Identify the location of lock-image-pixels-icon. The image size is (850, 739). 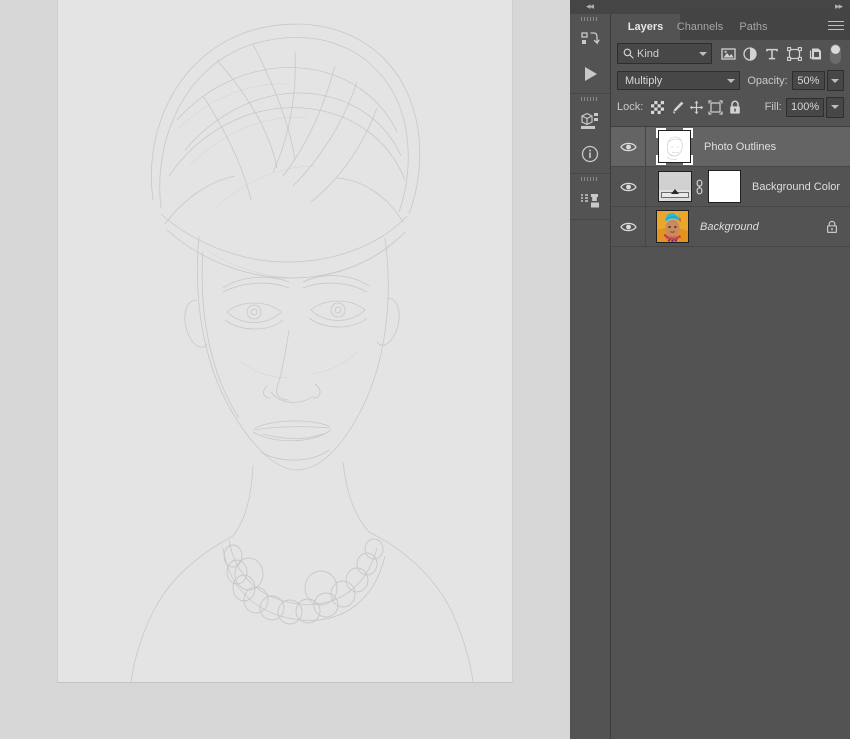
(677, 107).